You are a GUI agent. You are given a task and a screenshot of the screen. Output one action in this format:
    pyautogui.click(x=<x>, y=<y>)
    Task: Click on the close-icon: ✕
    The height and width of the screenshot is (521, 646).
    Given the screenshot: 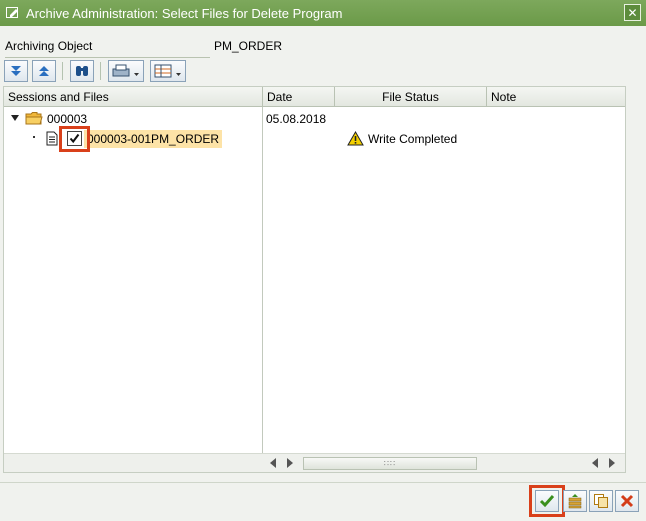 What is the action you would take?
    pyautogui.click(x=632, y=12)
    